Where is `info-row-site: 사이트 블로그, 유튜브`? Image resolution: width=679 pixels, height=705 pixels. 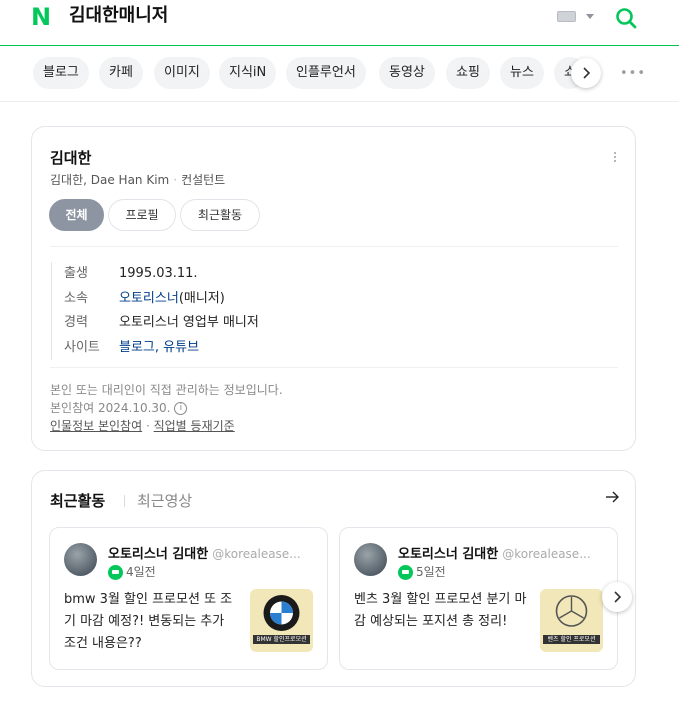
info-row-site: 사이트 블로그, 유튜브 is located at coordinates (132, 347).